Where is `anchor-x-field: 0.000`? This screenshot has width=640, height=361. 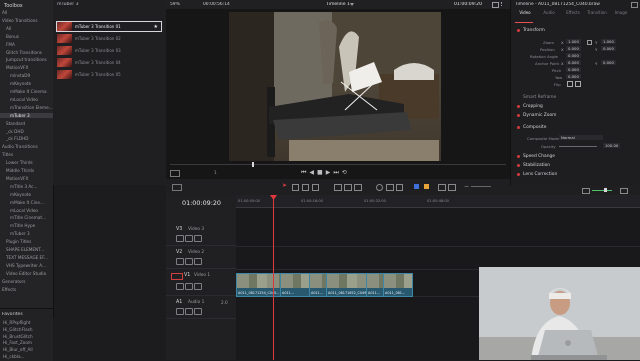
anchor-x-field: 0.000 is located at coordinates (573, 62).